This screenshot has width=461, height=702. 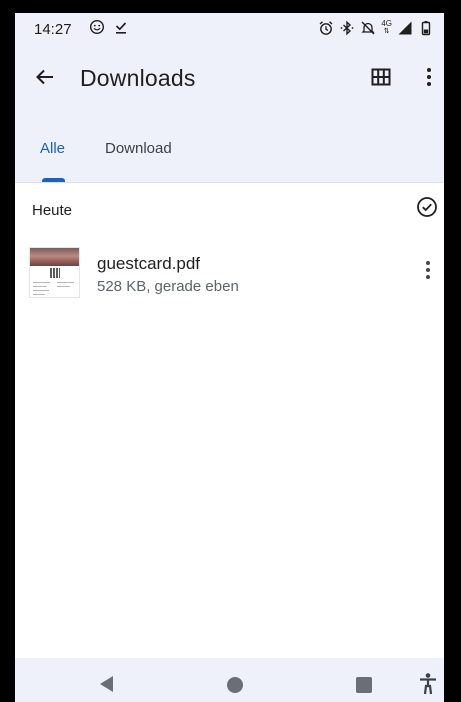 What do you see at coordinates (229, 156) in the screenshot?
I see `filter-tabs: Alle Download` at bounding box center [229, 156].